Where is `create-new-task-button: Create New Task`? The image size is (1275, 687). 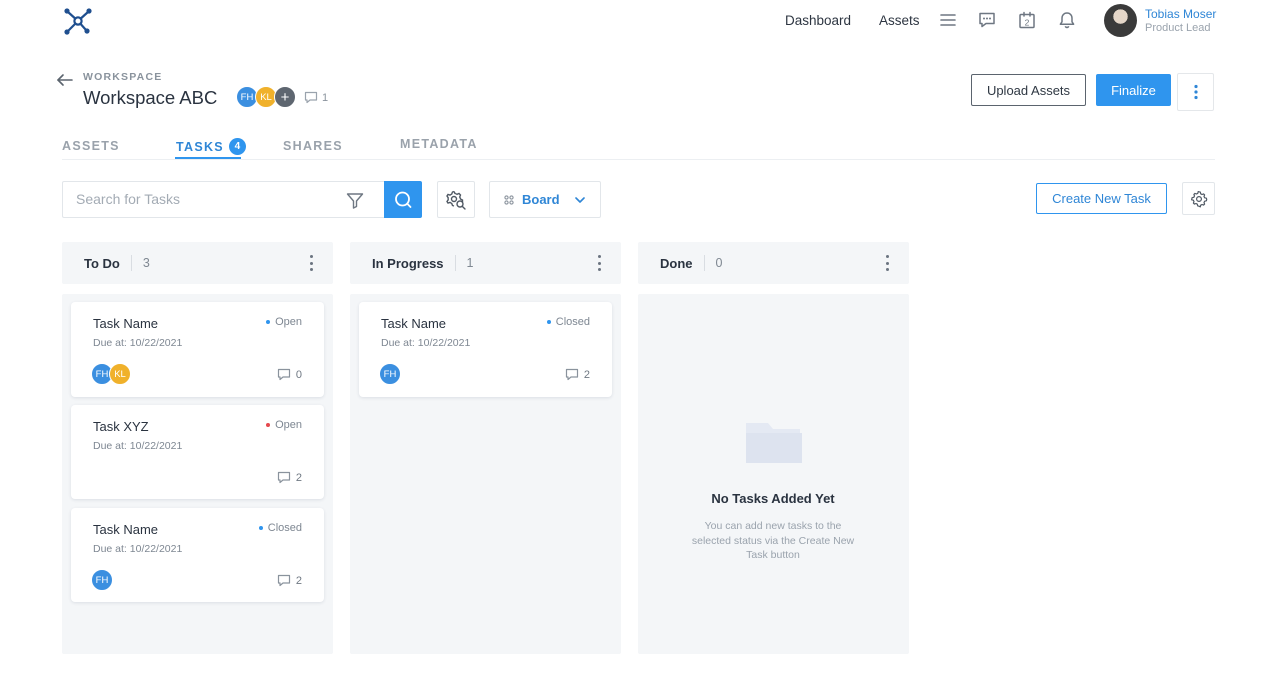
create-new-task-button: Create New Task is located at coordinates (1101, 198).